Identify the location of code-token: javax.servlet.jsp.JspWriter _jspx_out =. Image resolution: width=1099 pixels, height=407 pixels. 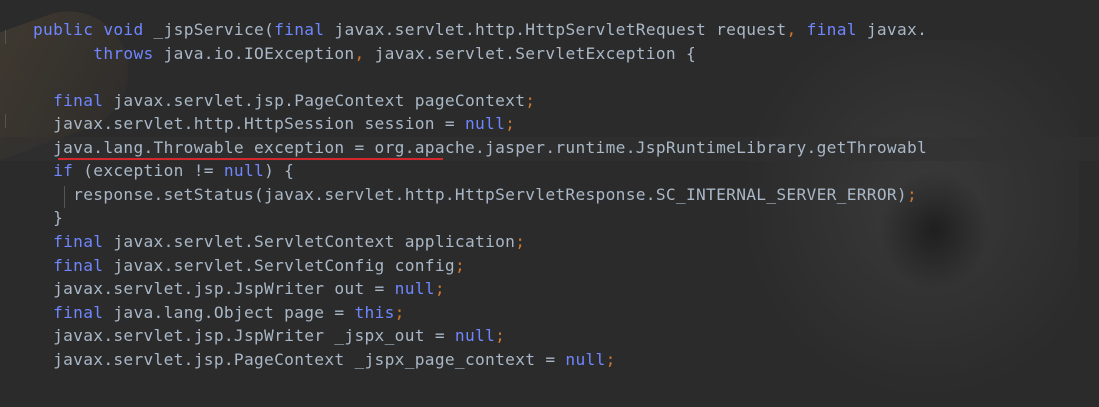
(244, 335).